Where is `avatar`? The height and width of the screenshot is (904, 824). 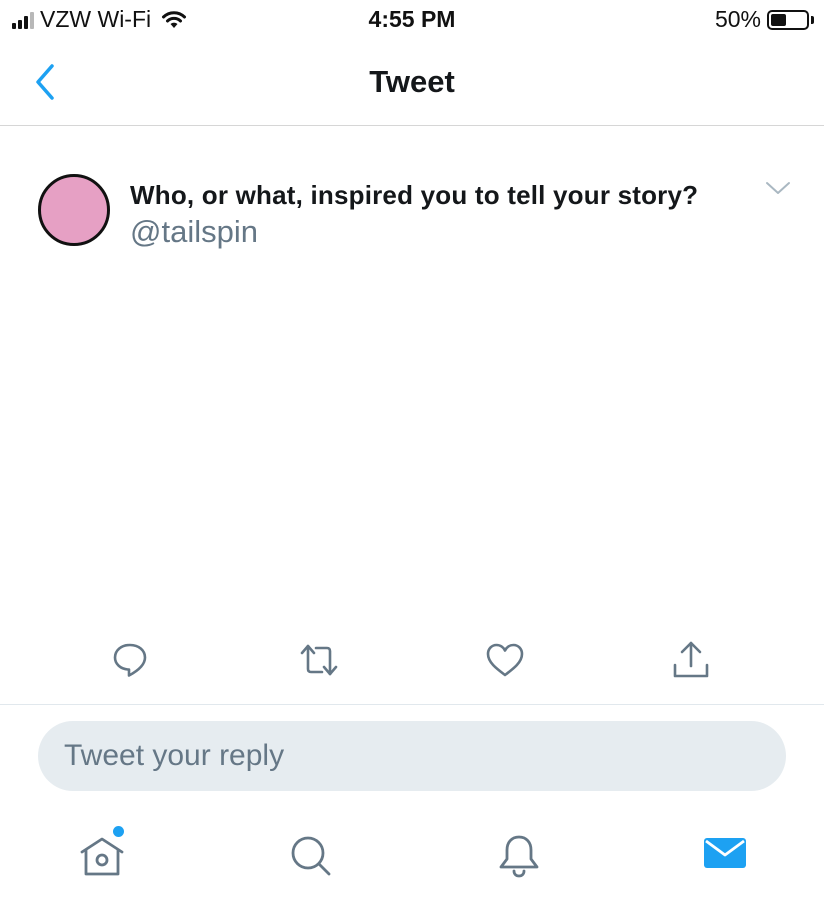 avatar is located at coordinates (74, 210).